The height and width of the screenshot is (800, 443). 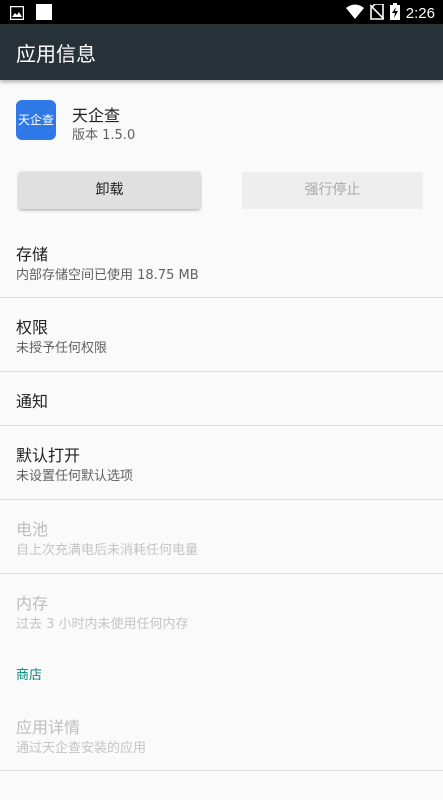 What do you see at coordinates (48, 727) in the screenshot?
I see `app-details-title: 应用详情` at bounding box center [48, 727].